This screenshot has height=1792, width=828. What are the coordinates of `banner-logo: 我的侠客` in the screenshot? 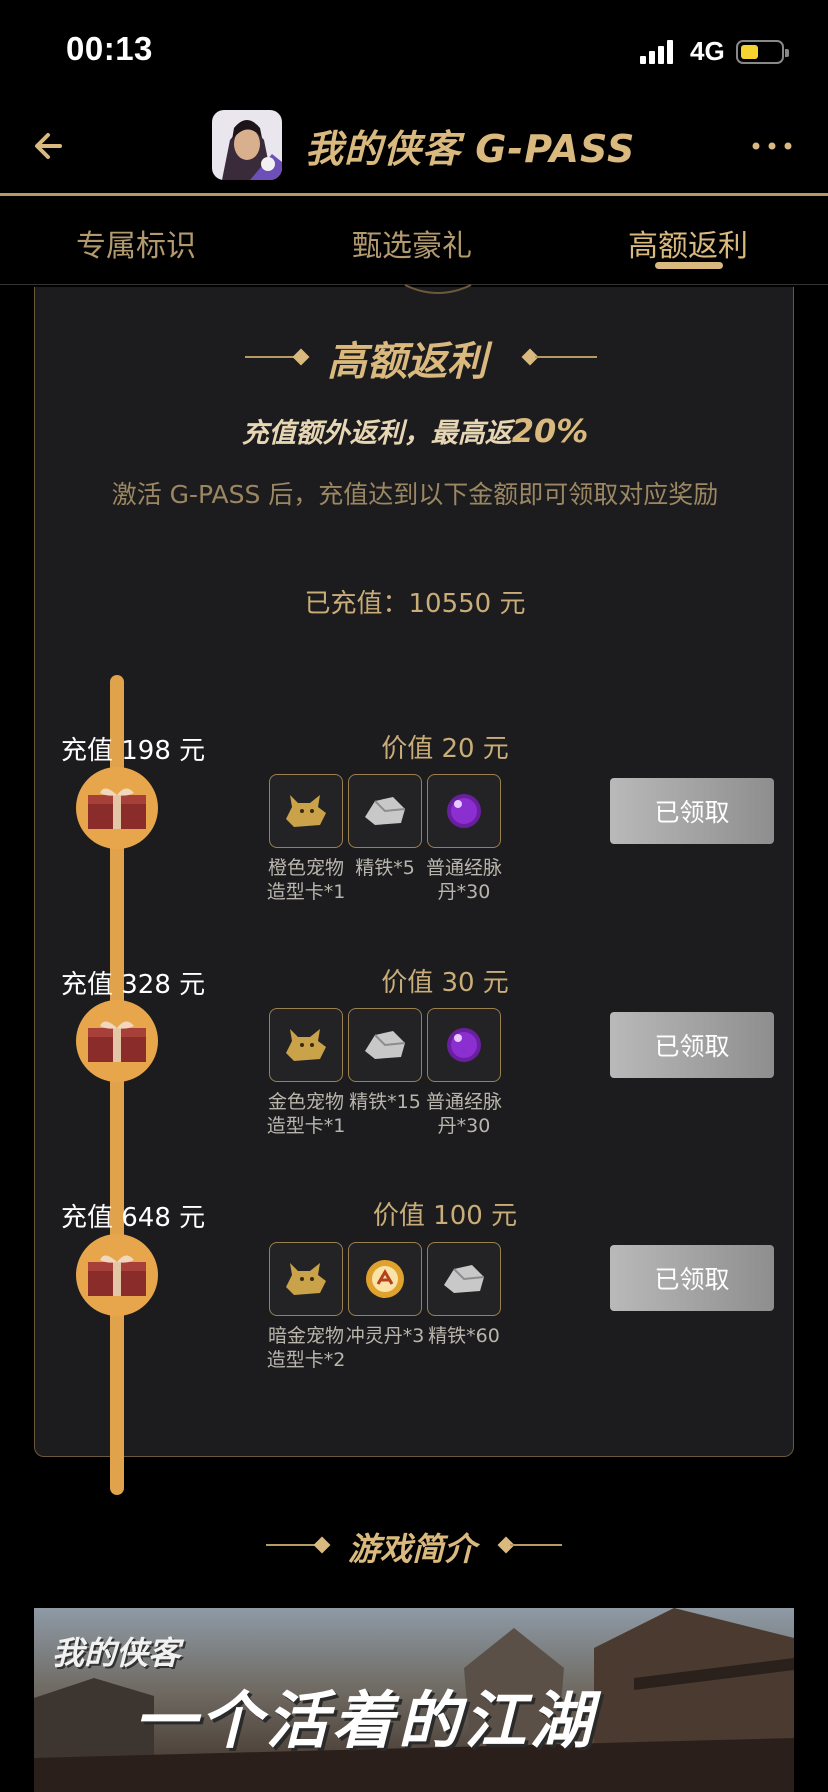 It's located at (116, 1653).